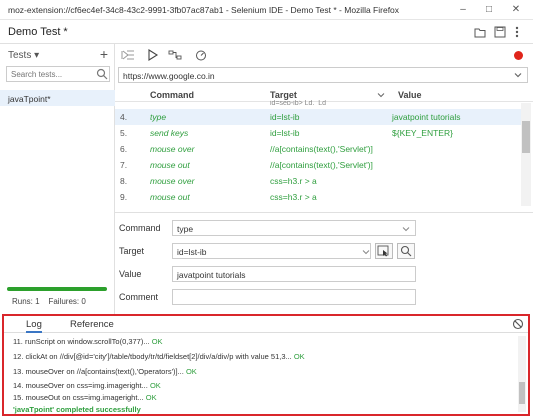 The width and height of the screenshot is (533, 418). What do you see at coordinates (489, 10) in the screenshot?
I see `maximize-icon: □` at bounding box center [489, 10].